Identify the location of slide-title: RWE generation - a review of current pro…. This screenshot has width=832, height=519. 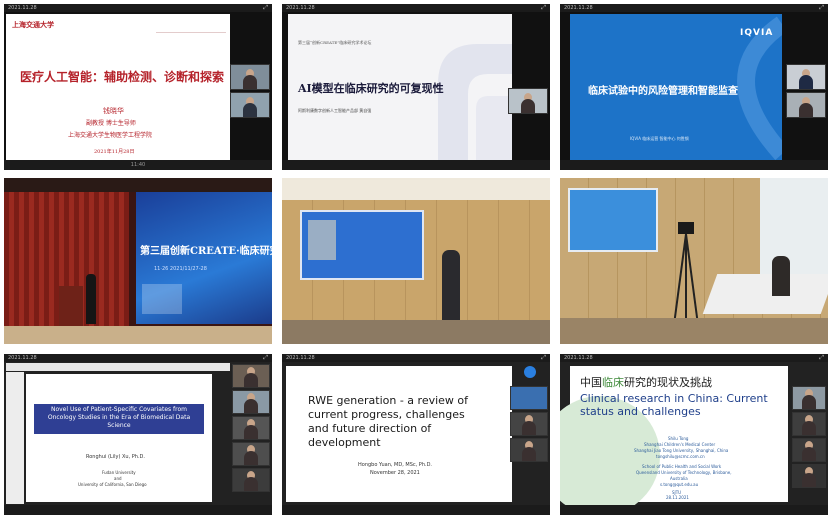
(388, 421).